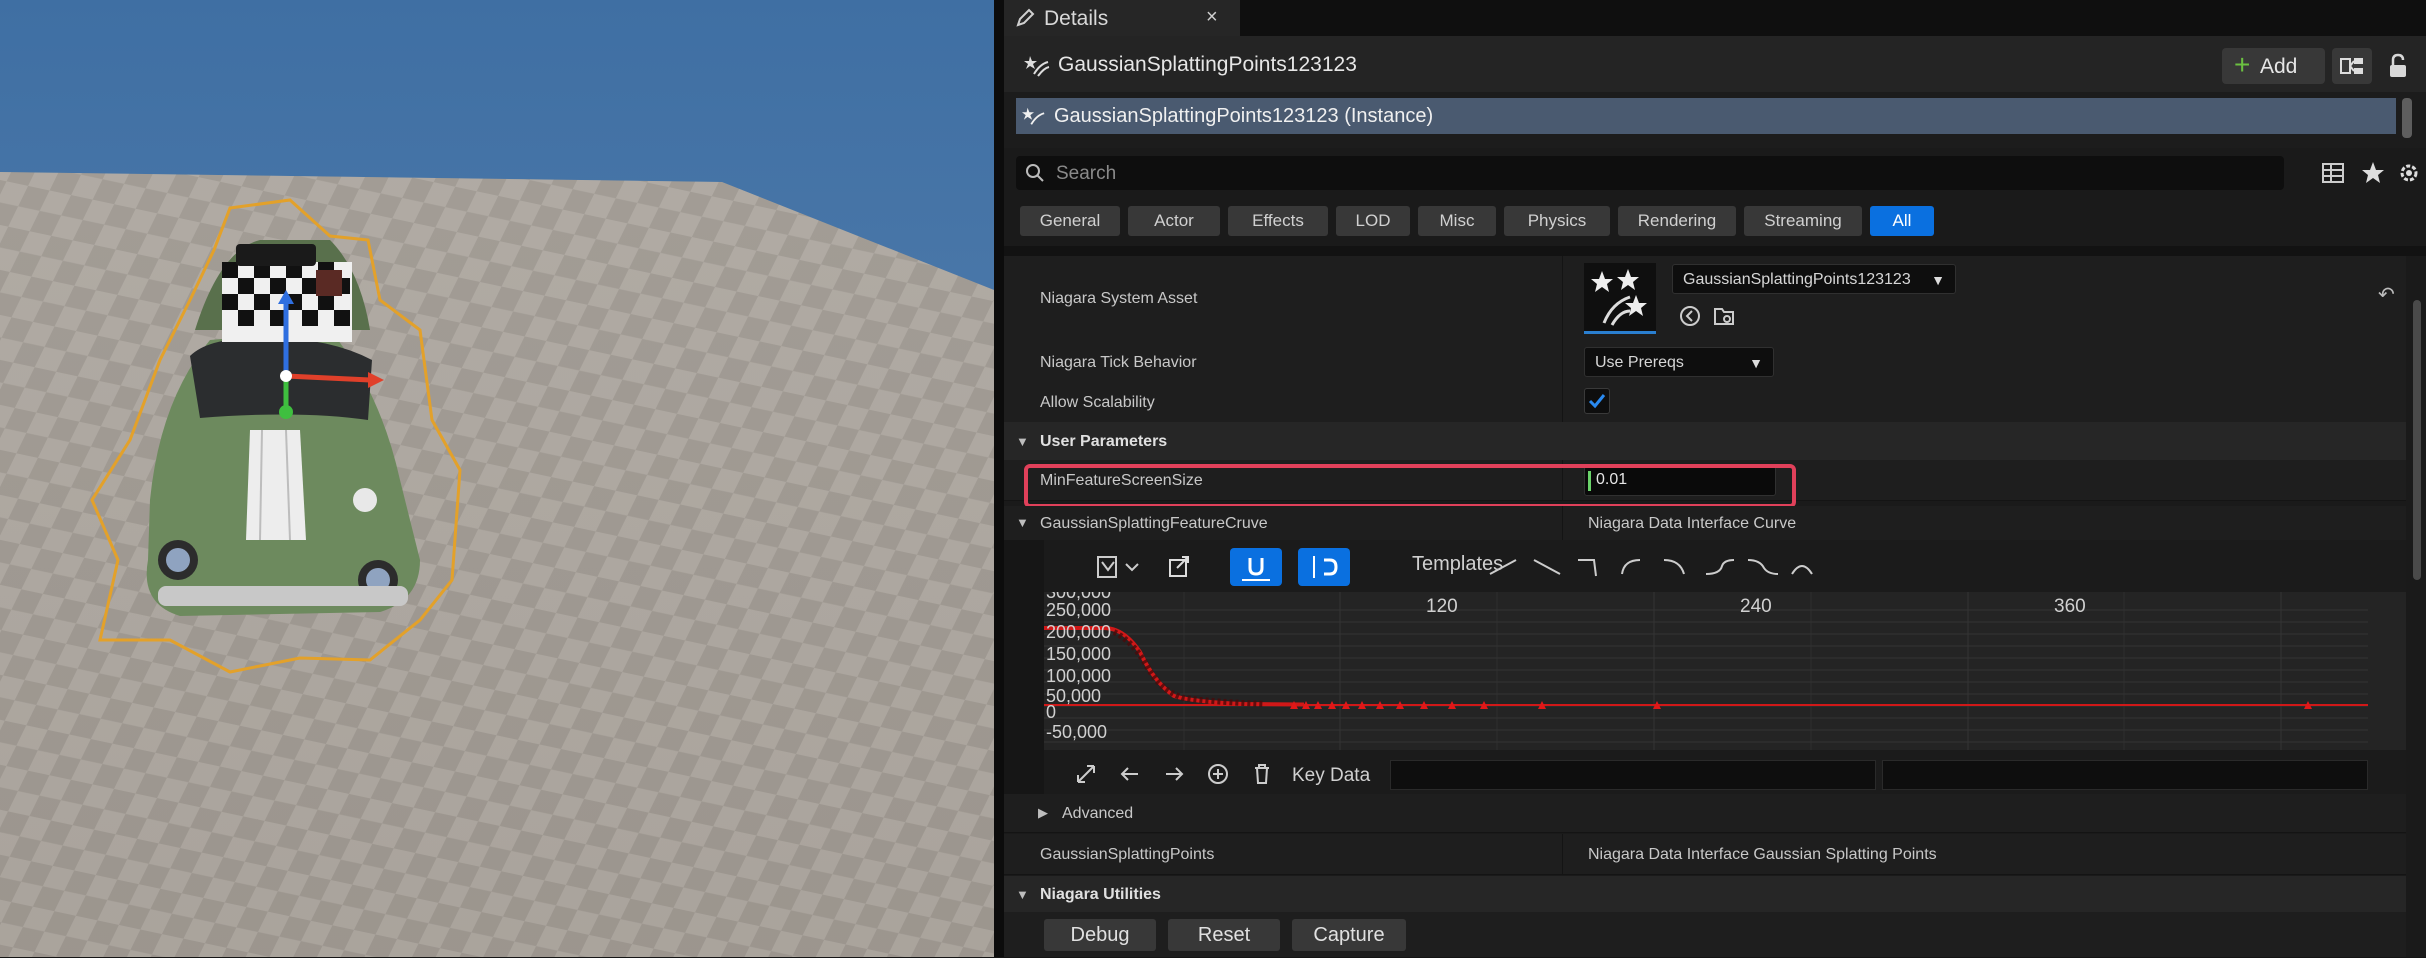 The image size is (2426, 958). What do you see at coordinates (1706, 116) in the screenshot?
I see `component-item-instance: GaussianSplattingPoints123123 (Instance)` at bounding box center [1706, 116].